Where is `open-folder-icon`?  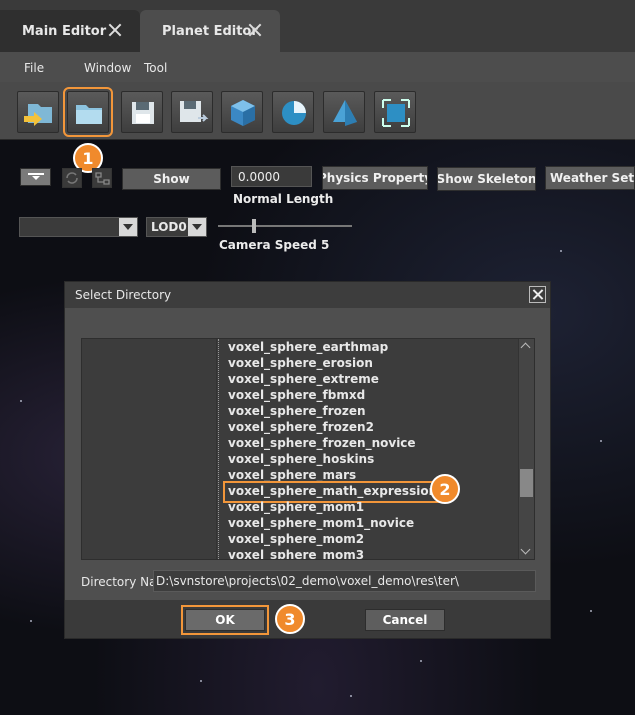
open-folder-icon is located at coordinates (89, 114).